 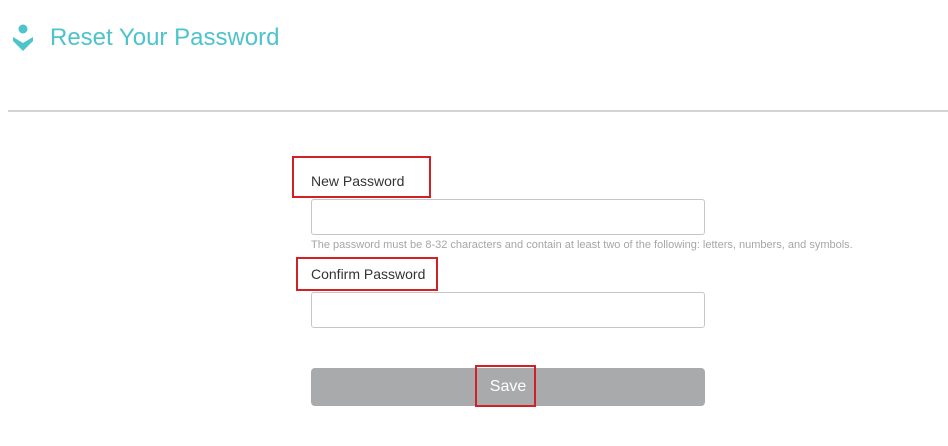 I want to click on header-divider, so click(x=478, y=111).